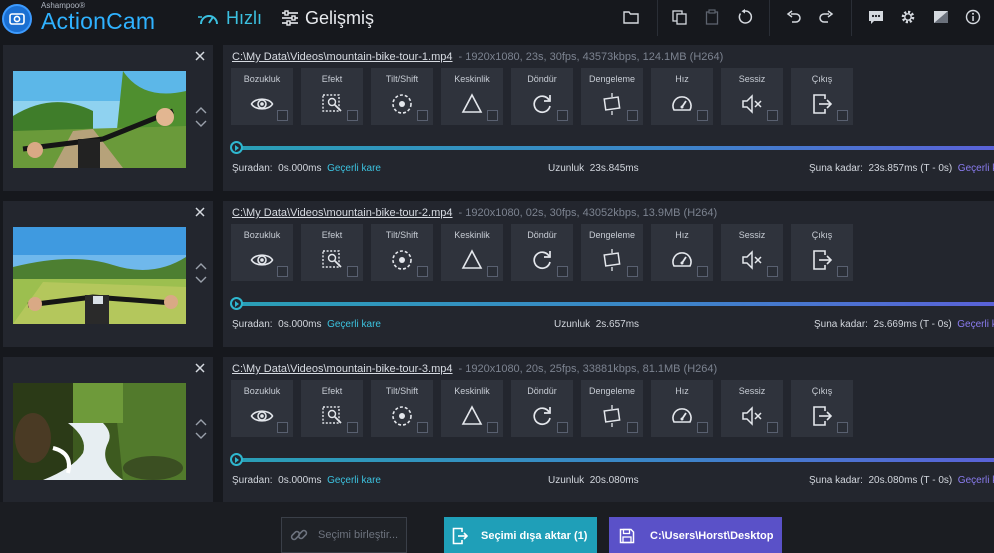 Image resolution: width=994 pixels, height=553 pixels. I want to click on undo-button, so click(794, 17).